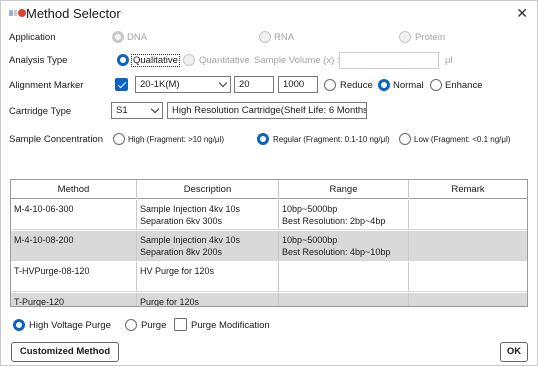 This screenshot has width=538, height=366. I want to click on radio-protein, so click(405, 37).